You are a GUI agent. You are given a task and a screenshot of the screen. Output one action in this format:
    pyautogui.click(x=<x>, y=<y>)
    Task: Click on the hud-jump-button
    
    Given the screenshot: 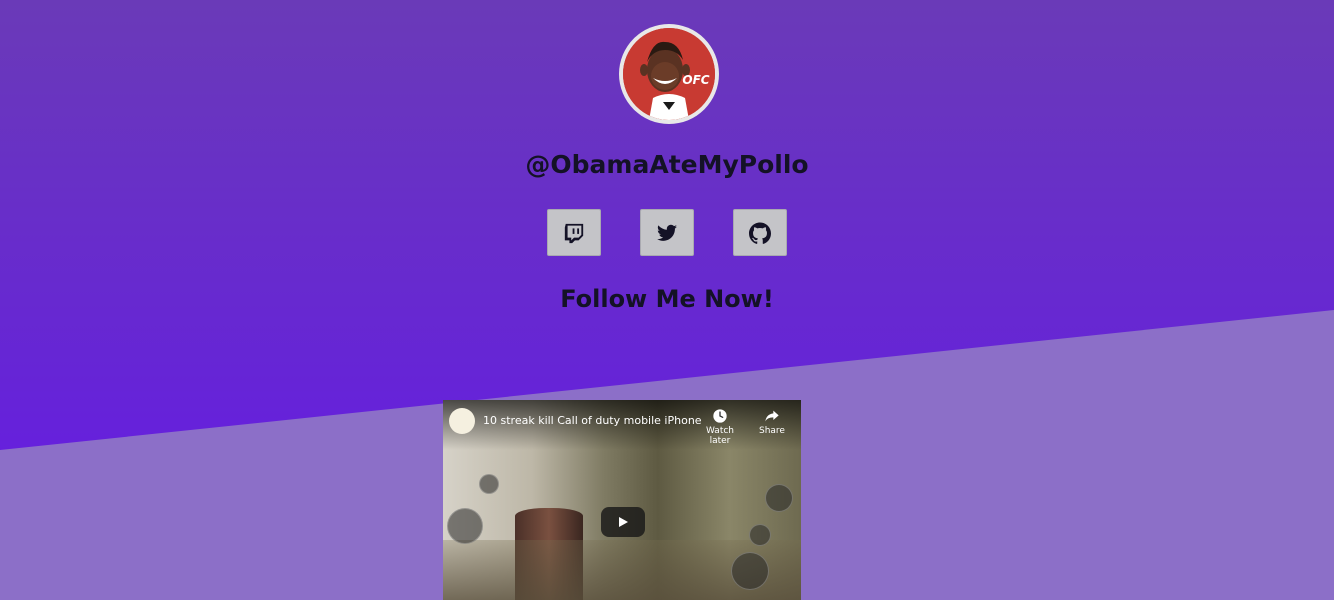 What is the action you would take?
    pyautogui.click(x=489, y=484)
    